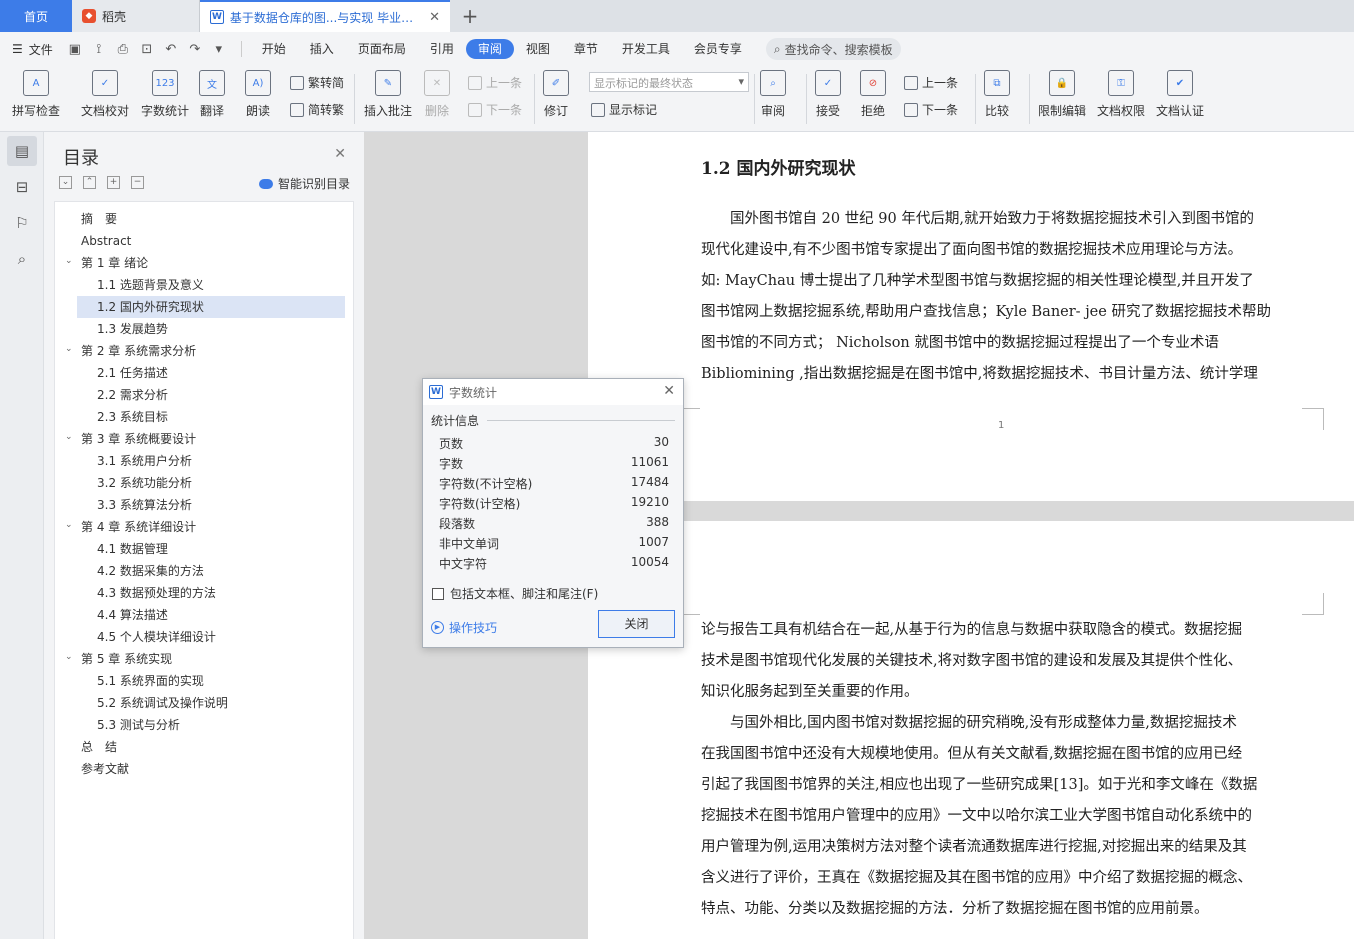 This screenshot has height=939, width=1354. What do you see at coordinates (489, 49) in the screenshot?
I see `menu-tab-review: 审阅` at bounding box center [489, 49].